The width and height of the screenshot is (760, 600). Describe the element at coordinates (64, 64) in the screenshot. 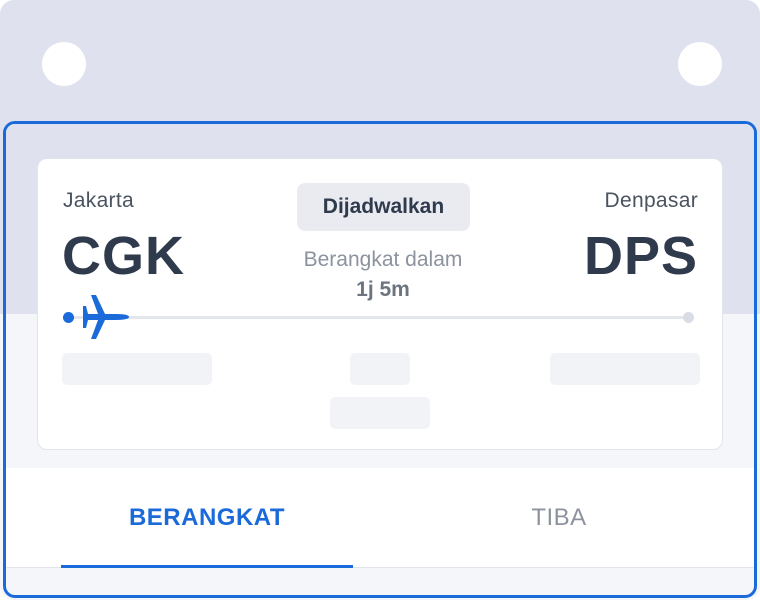

I see `ticket-punch-hole-left` at that location.